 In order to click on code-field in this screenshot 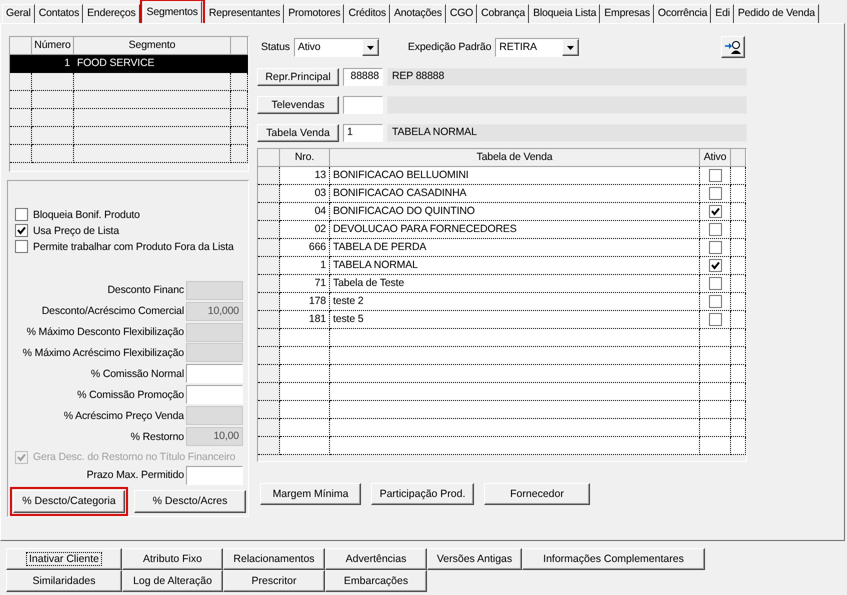, I will do `click(363, 105)`.